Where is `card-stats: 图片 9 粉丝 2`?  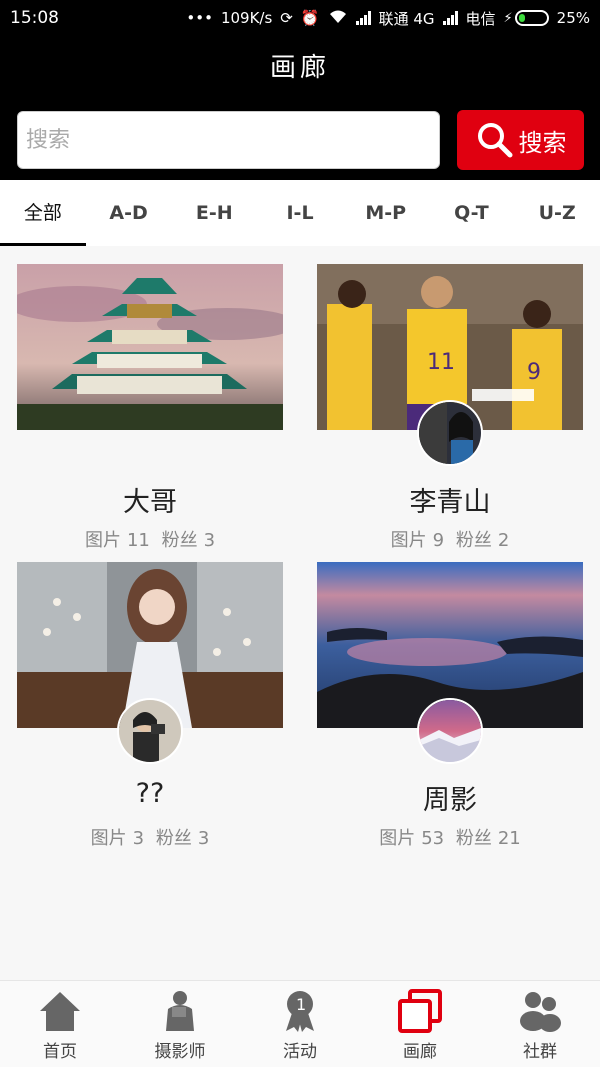
card-stats: 图片 9 粉丝 2 is located at coordinates (450, 539).